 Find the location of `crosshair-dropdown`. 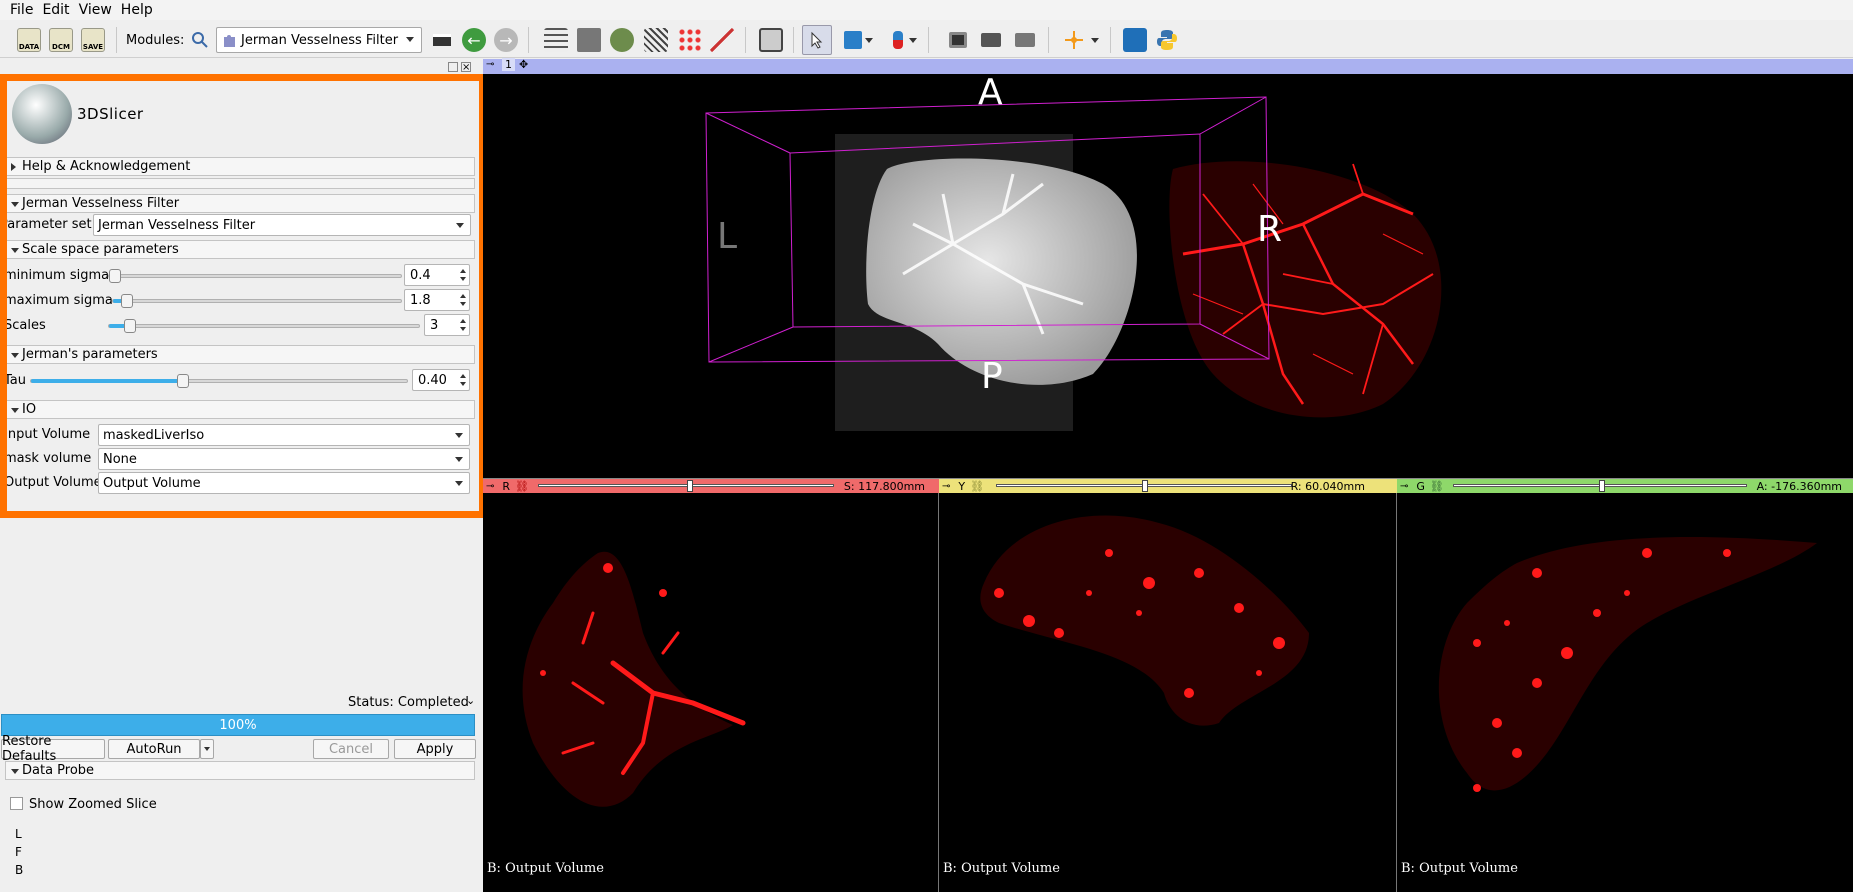

crosshair-dropdown is located at coordinates (1095, 40).